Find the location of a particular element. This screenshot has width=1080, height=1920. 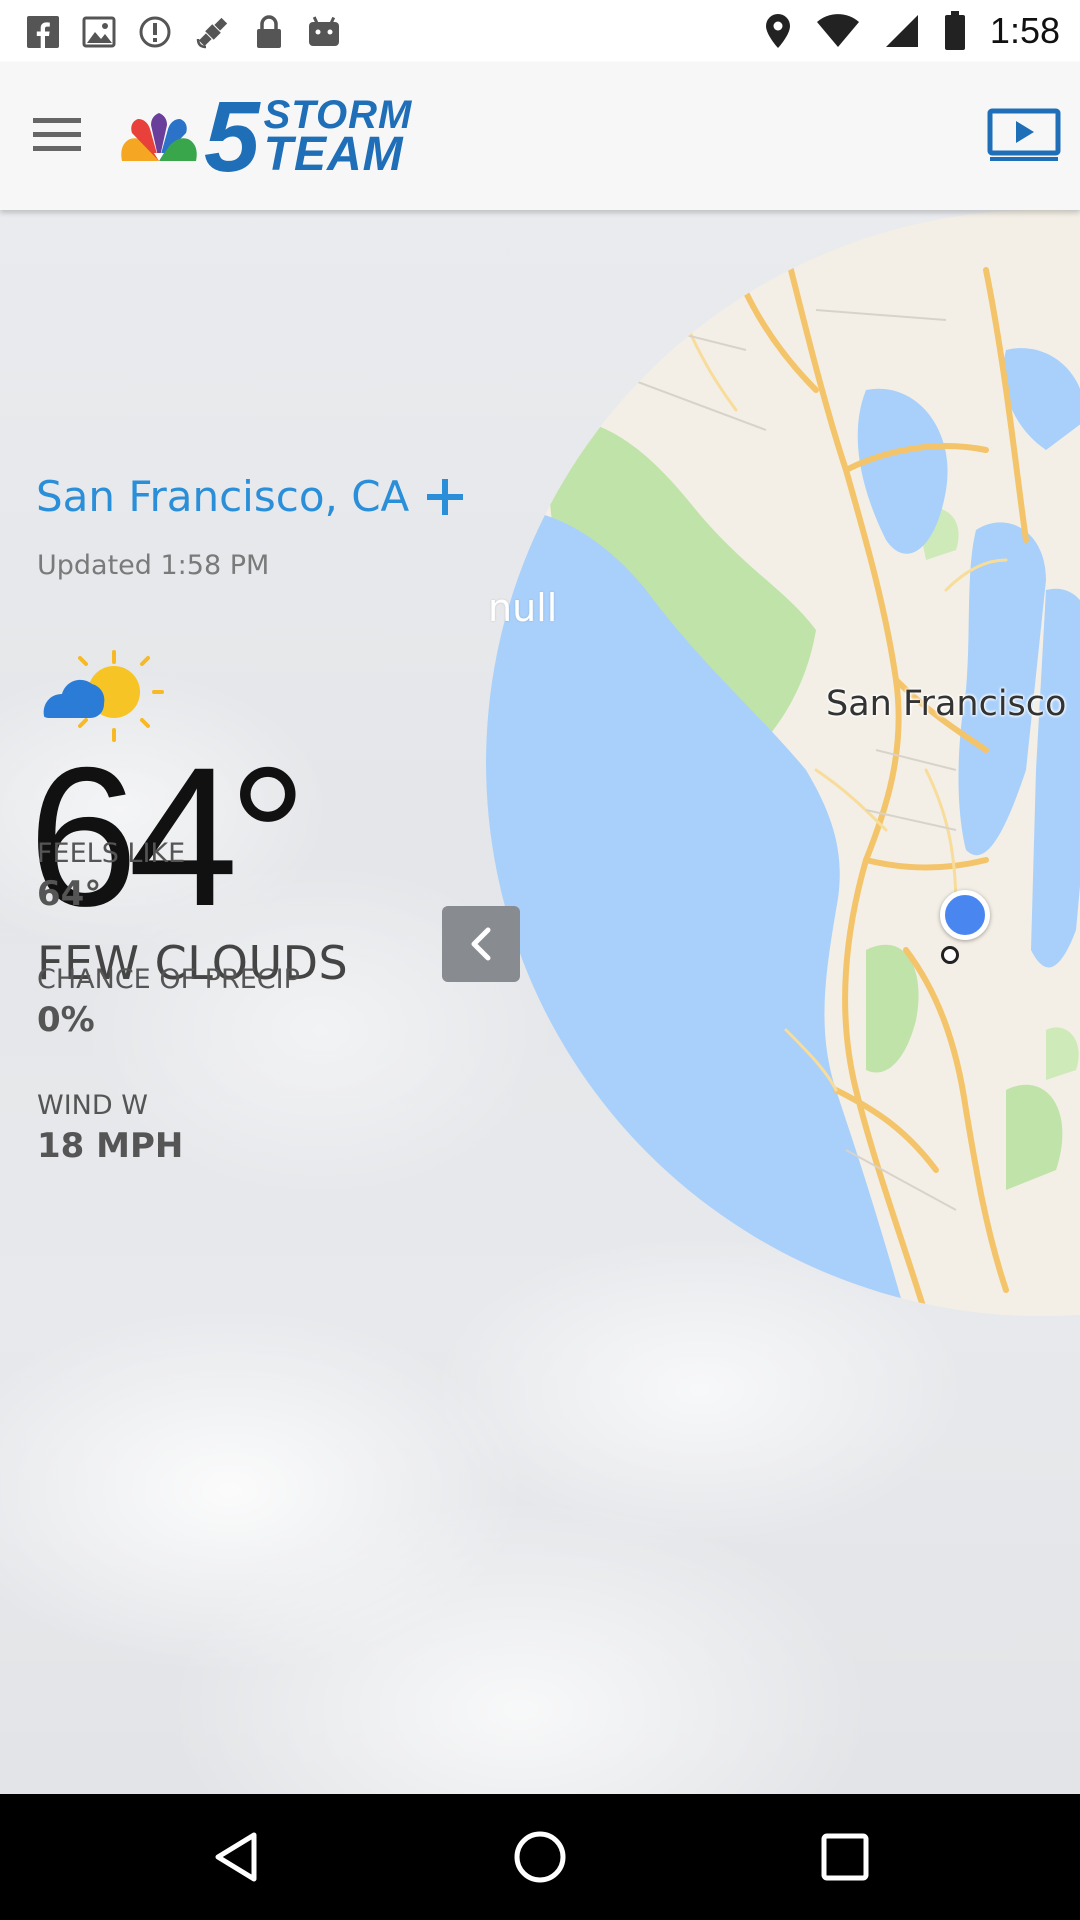

home-button is located at coordinates (540, 1857).